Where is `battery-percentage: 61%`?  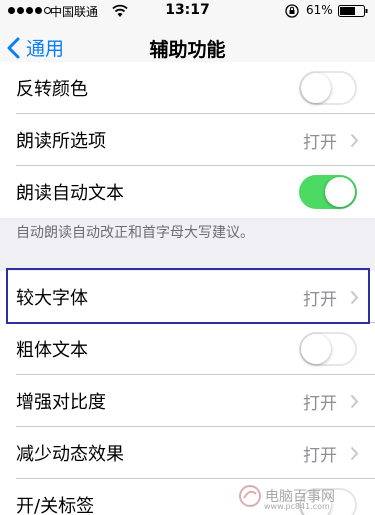 battery-percentage: 61% is located at coordinates (319, 10).